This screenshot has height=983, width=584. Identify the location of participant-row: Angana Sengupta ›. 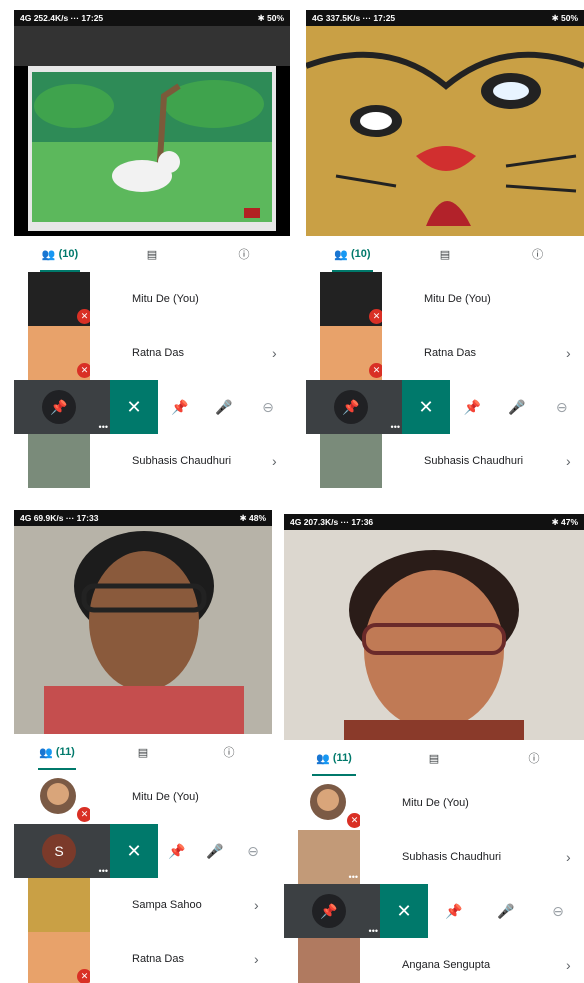
(434, 960).